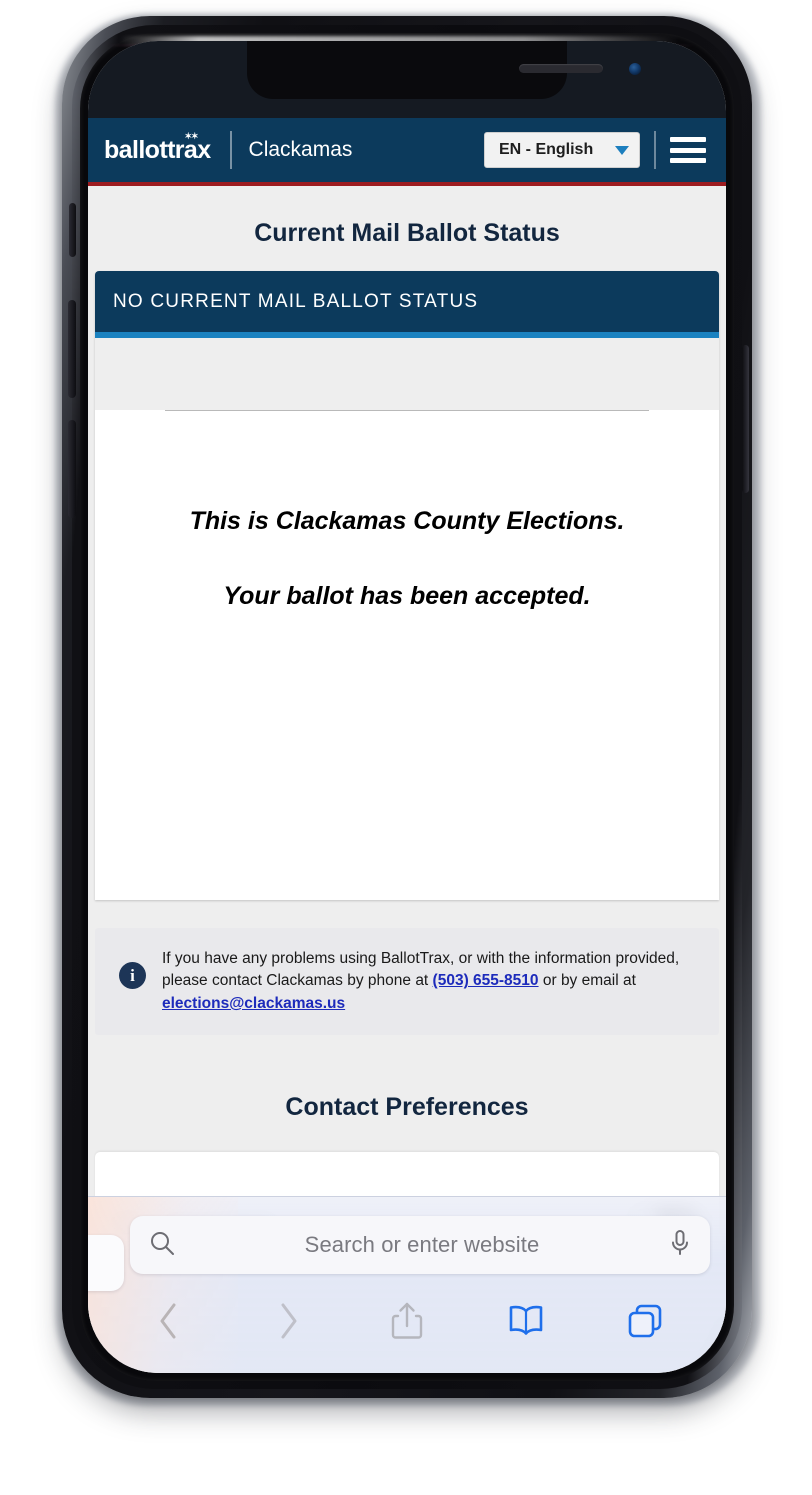  I want to click on address-bar: Search or enter website, so click(420, 1245).